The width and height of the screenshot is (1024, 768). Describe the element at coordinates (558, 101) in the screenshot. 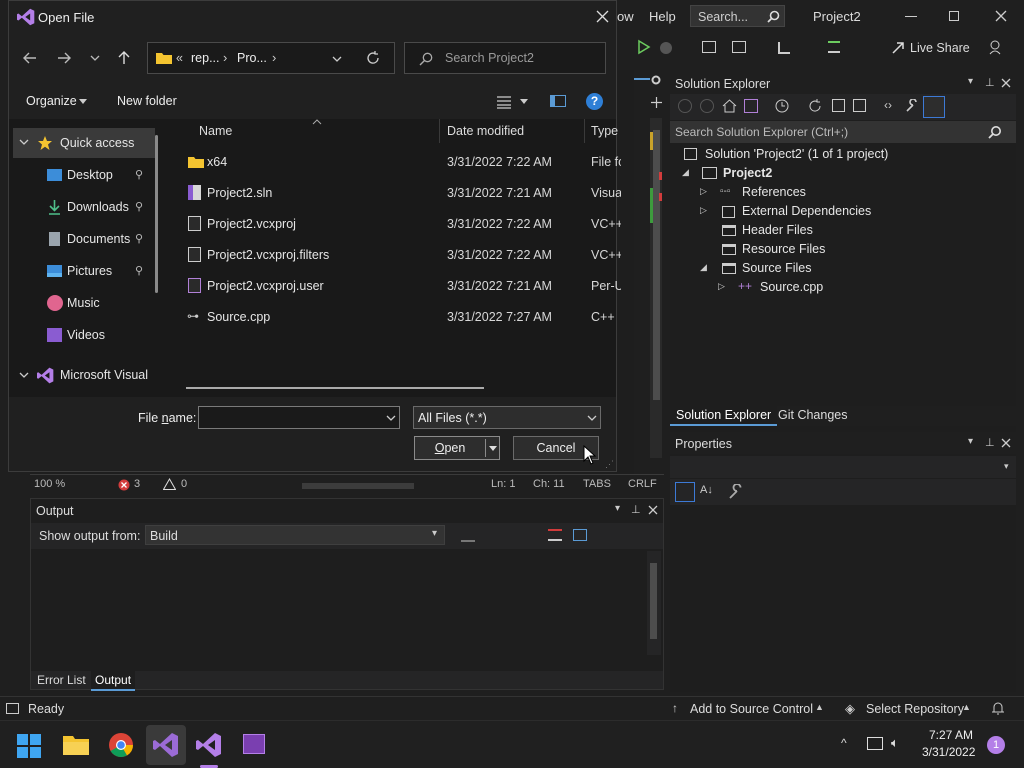

I see `preview-pane-icon` at that location.